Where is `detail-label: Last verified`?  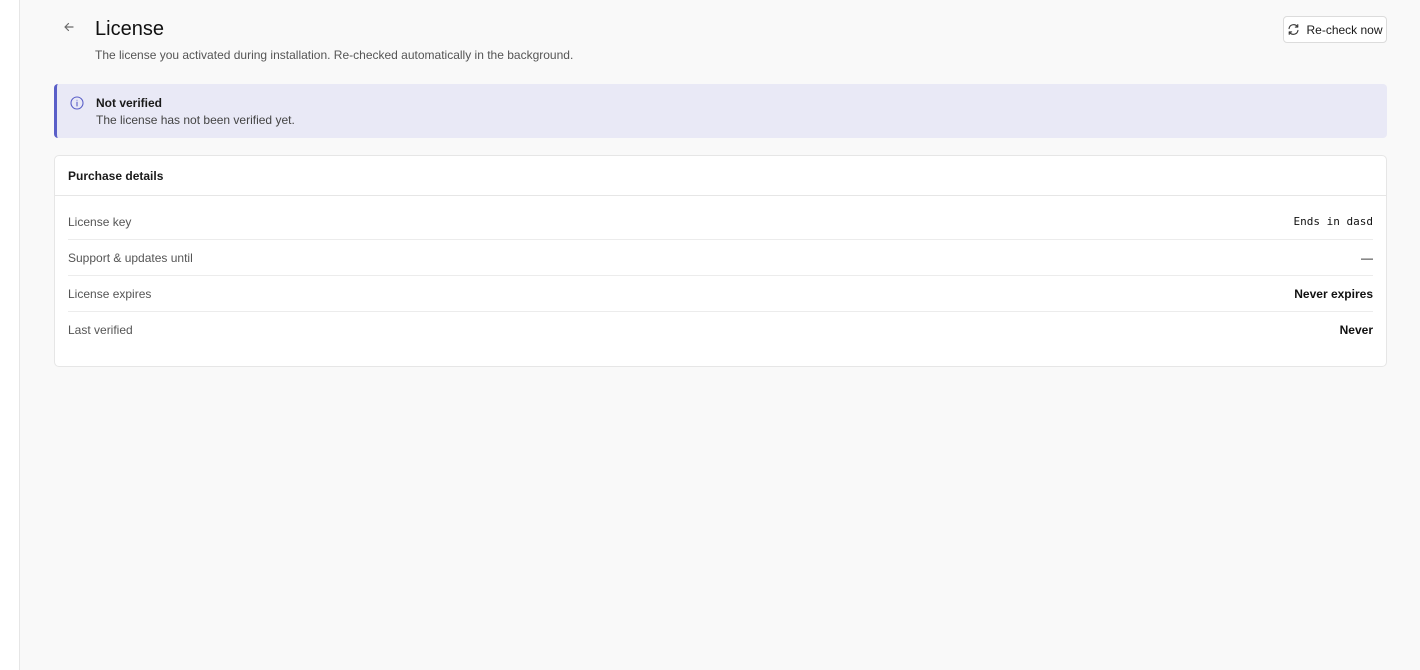 detail-label: Last verified is located at coordinates (100, 330).